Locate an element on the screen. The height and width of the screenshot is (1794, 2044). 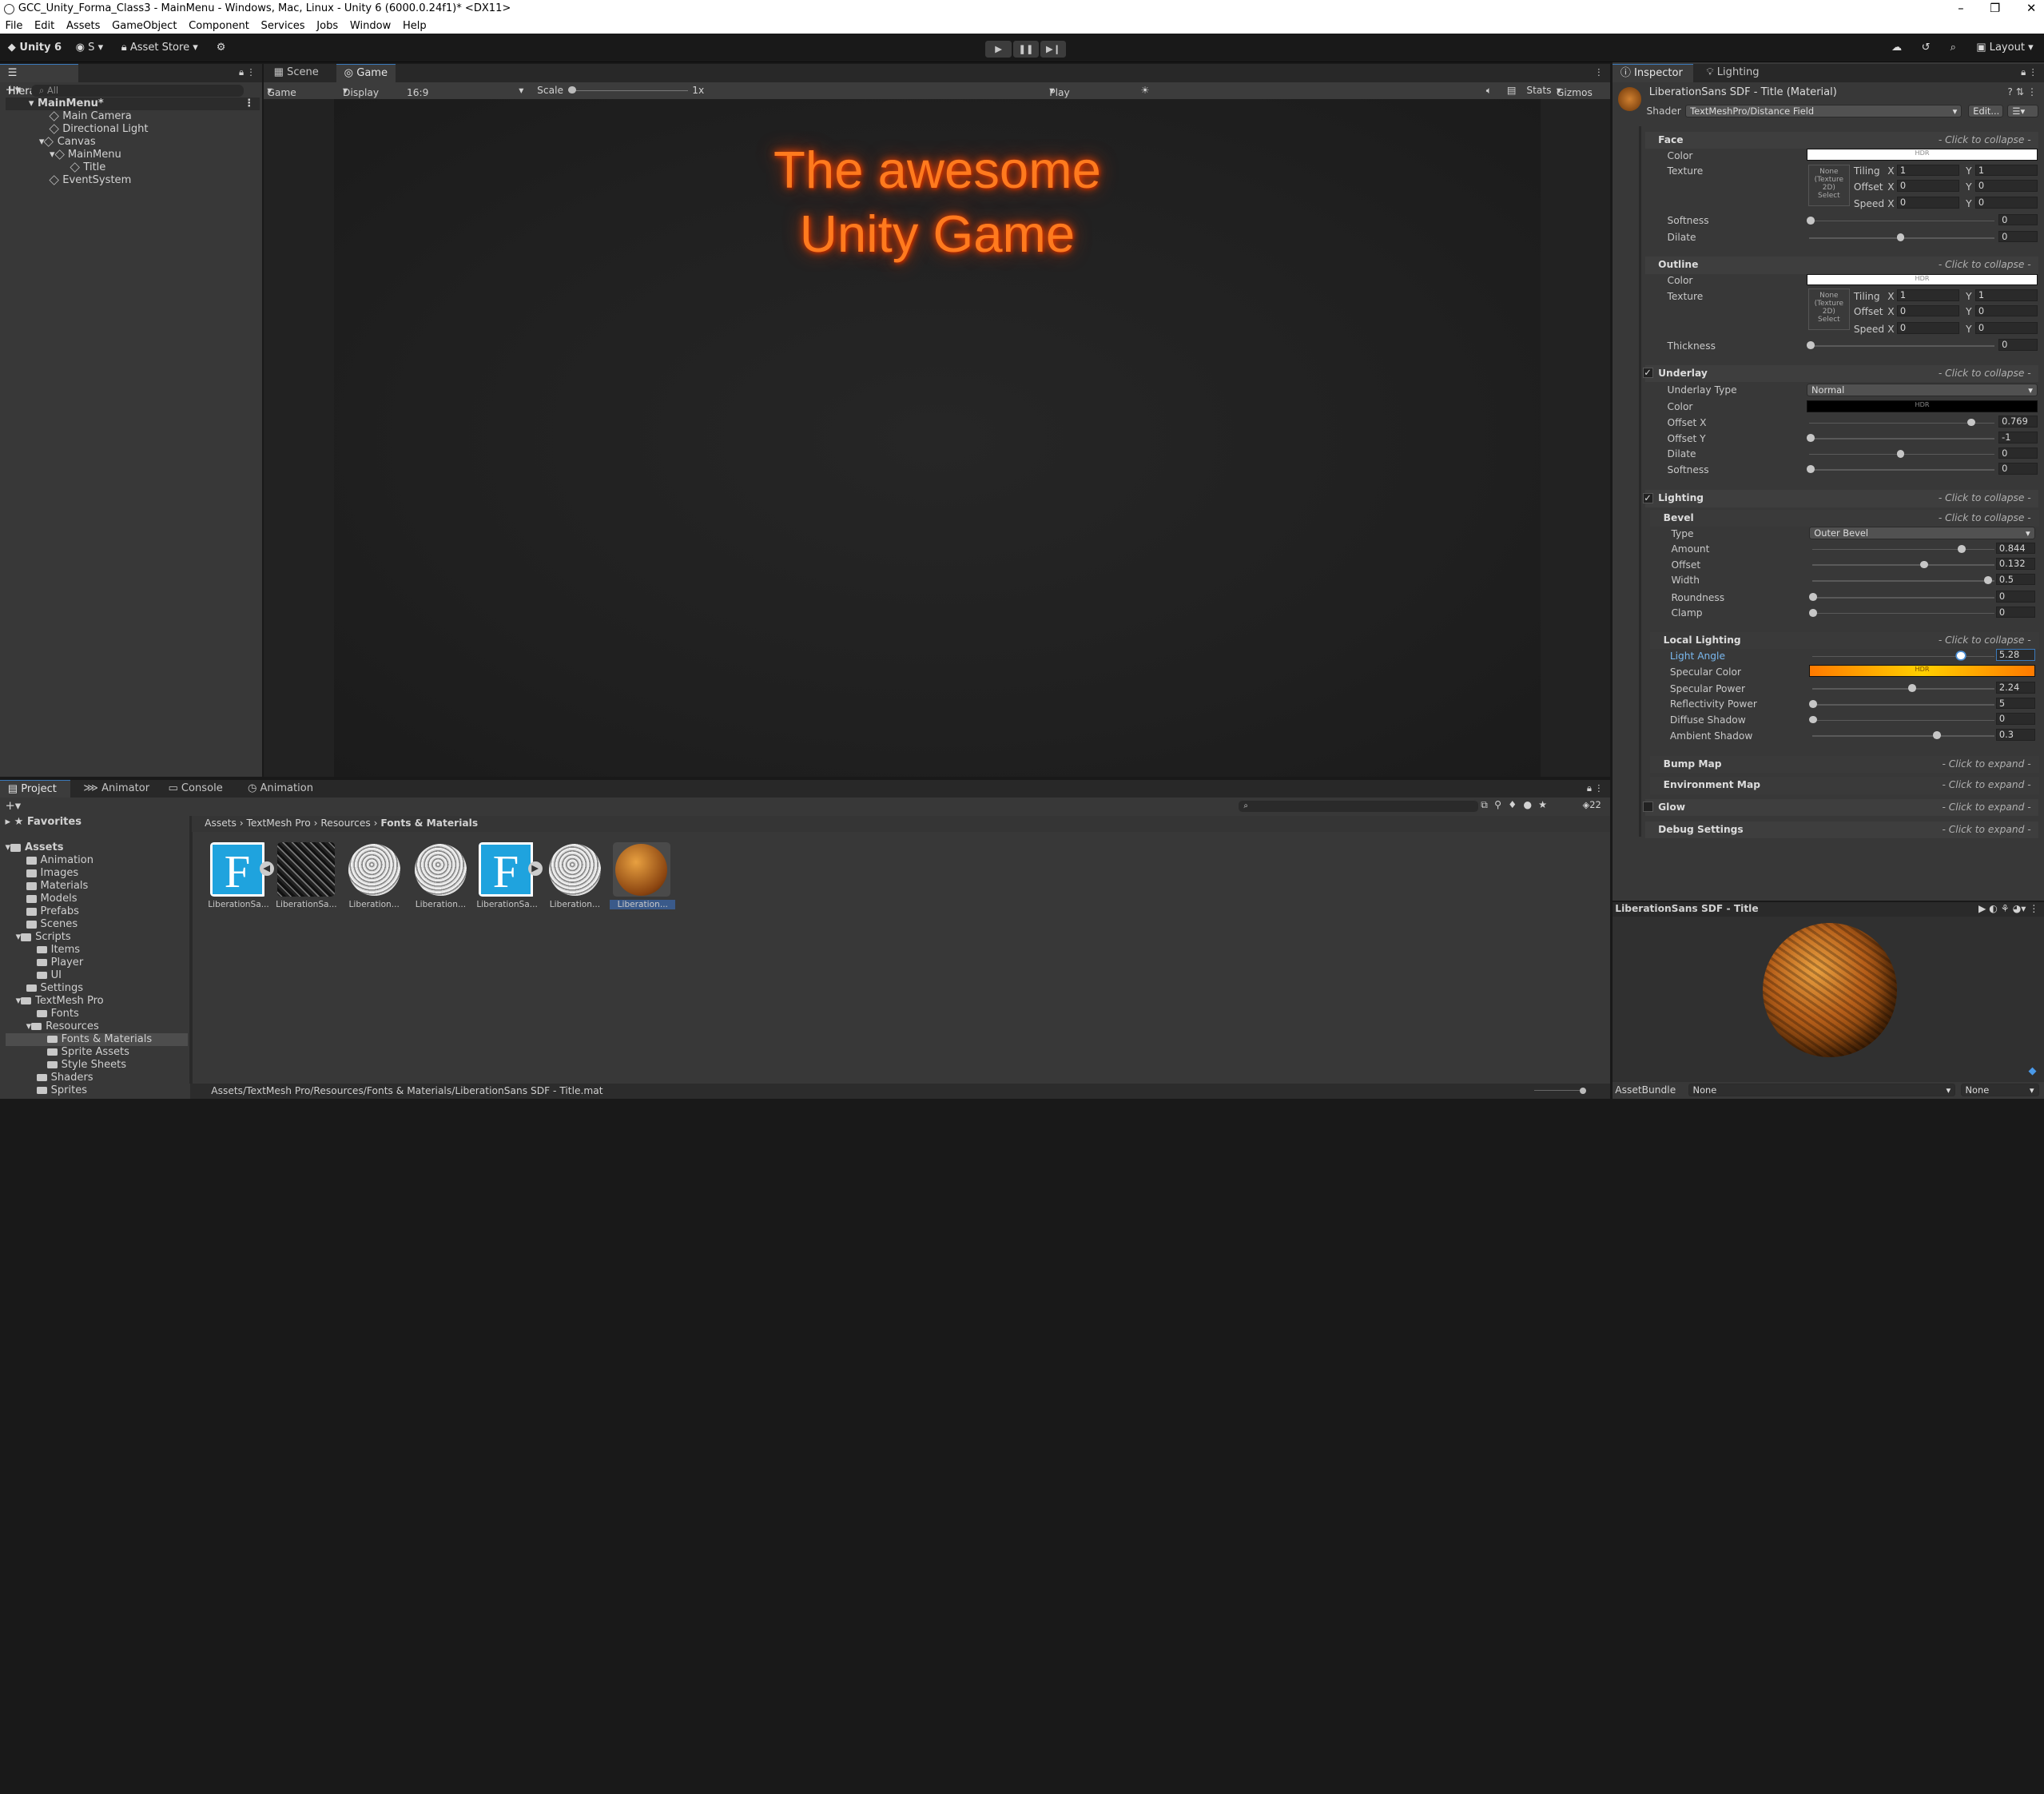
menu-assets: Assets is located at coordinates (83, 26).